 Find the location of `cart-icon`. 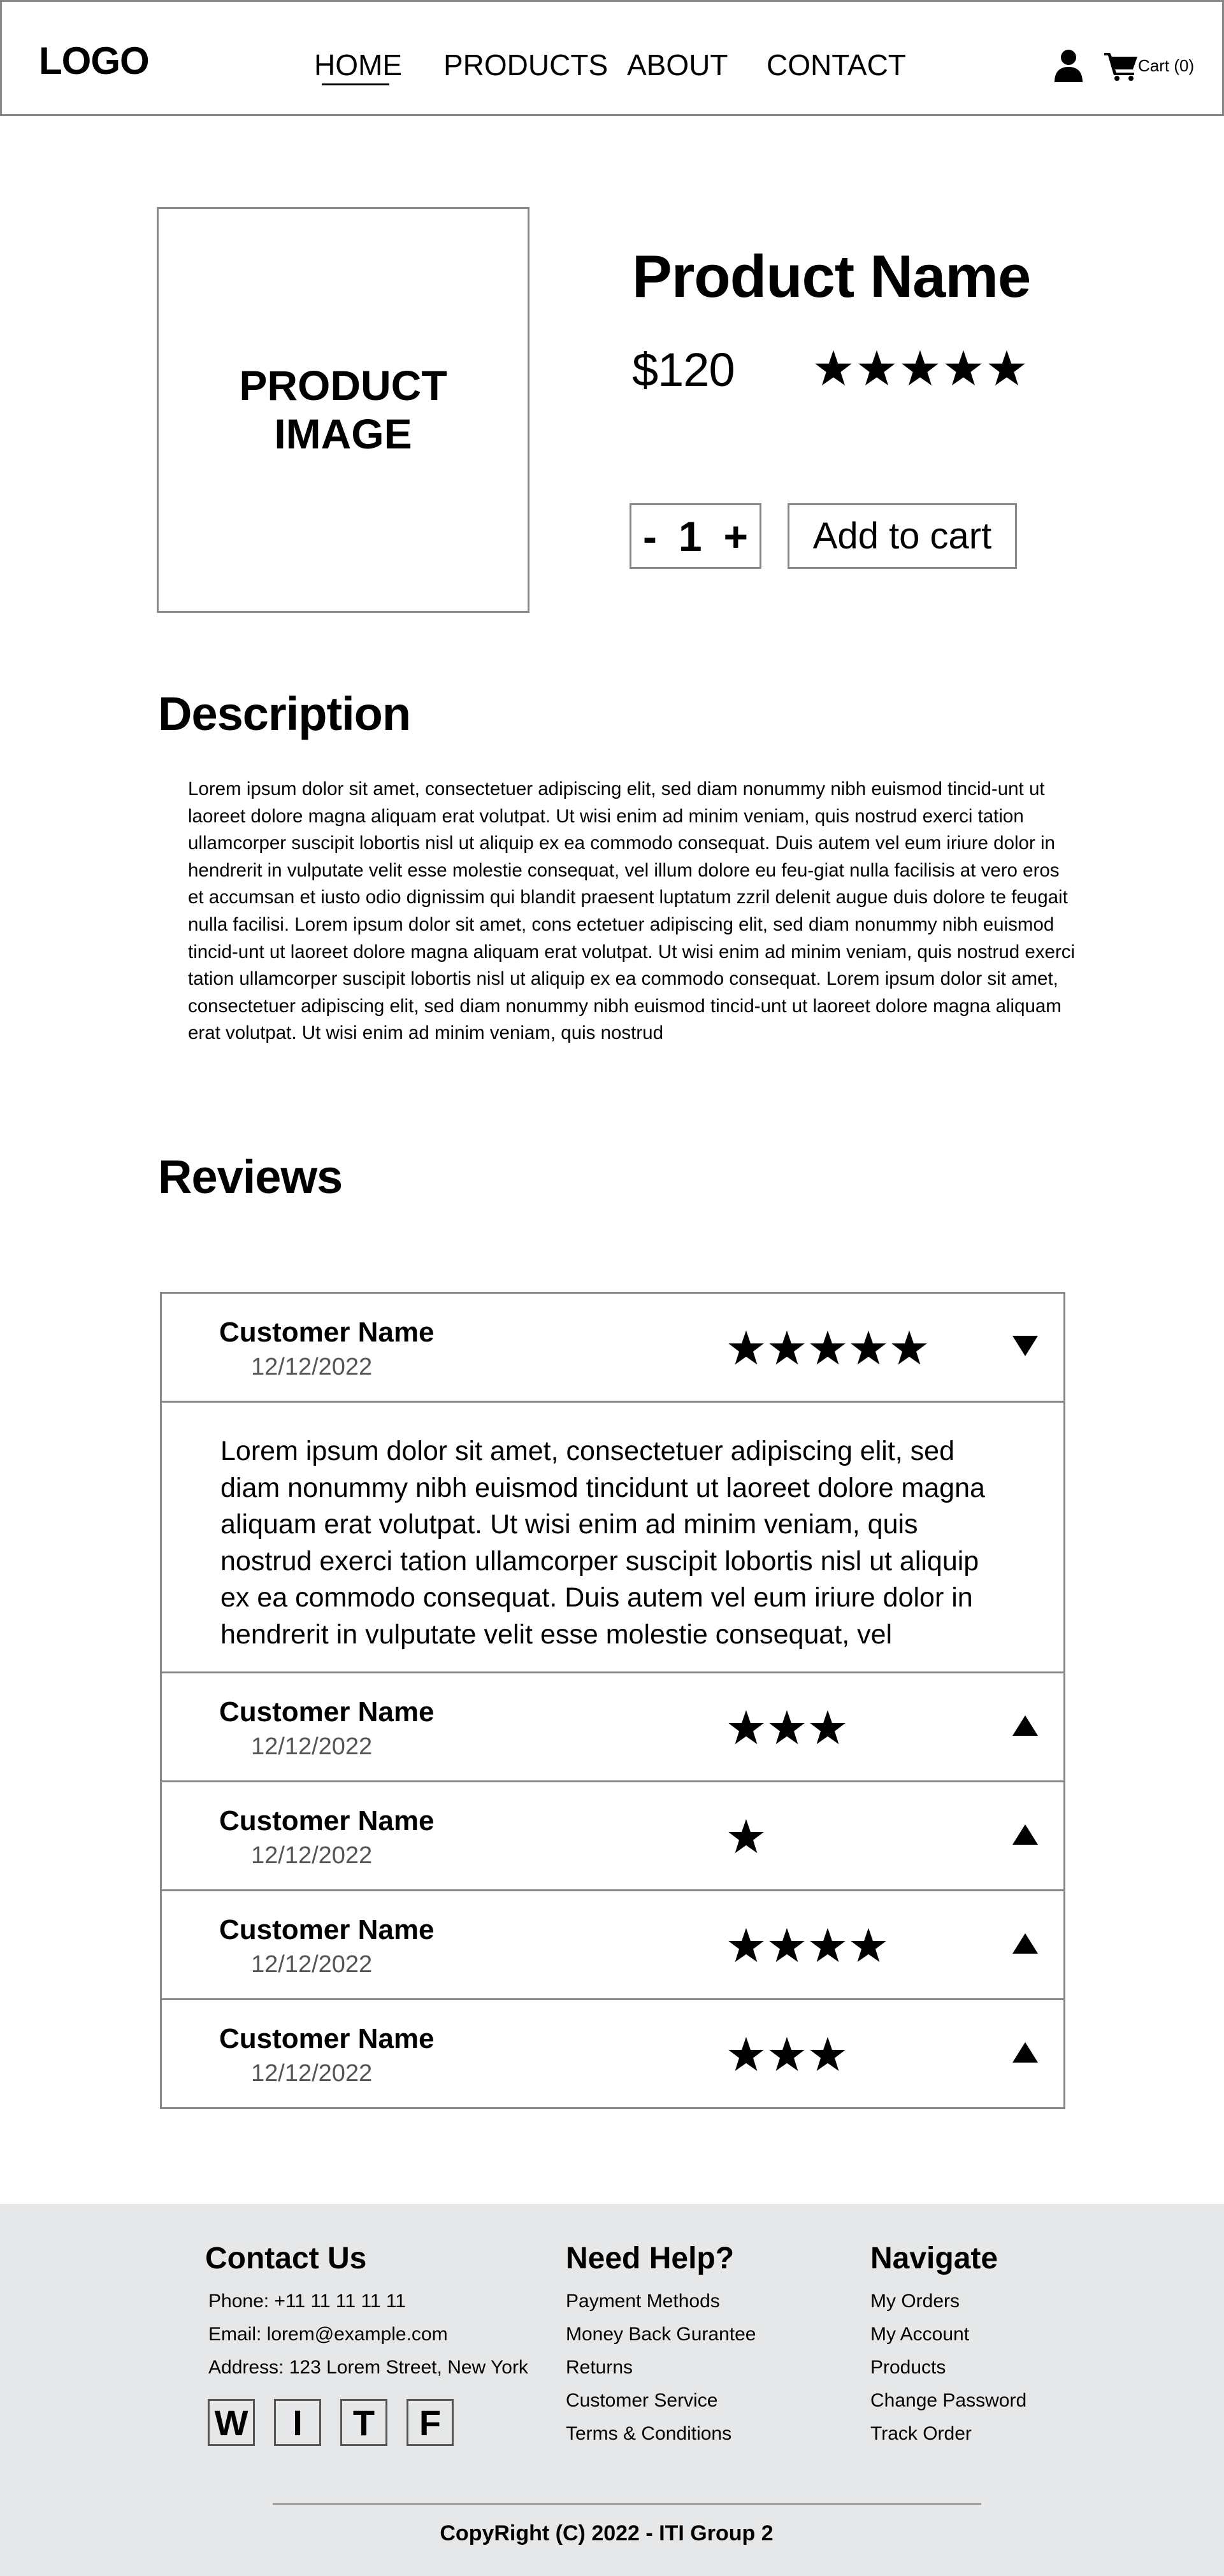

cart-icon is located at coordinates (1121, 66).